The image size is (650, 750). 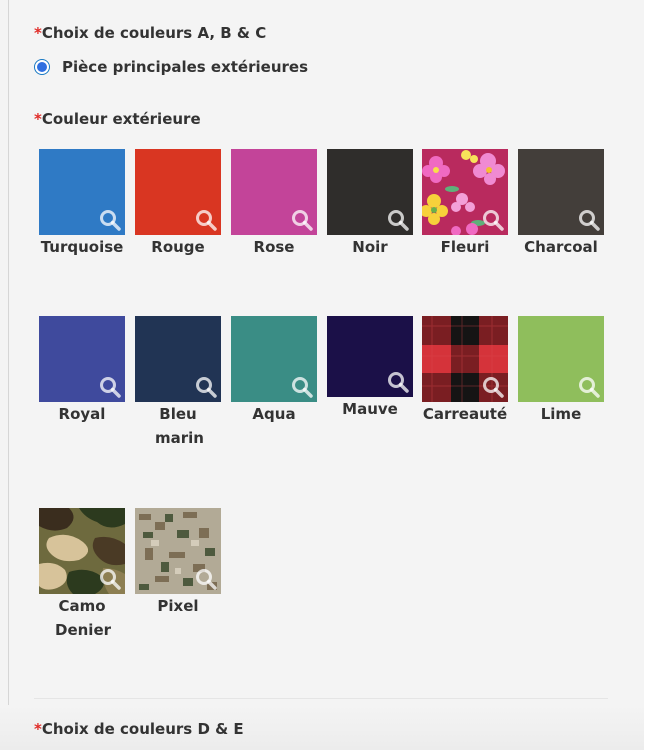 What do you see at coordinates (179, 426) in the screenshot?
I see `swatch-label: Bleu marin` at bounding box center [179, 426].